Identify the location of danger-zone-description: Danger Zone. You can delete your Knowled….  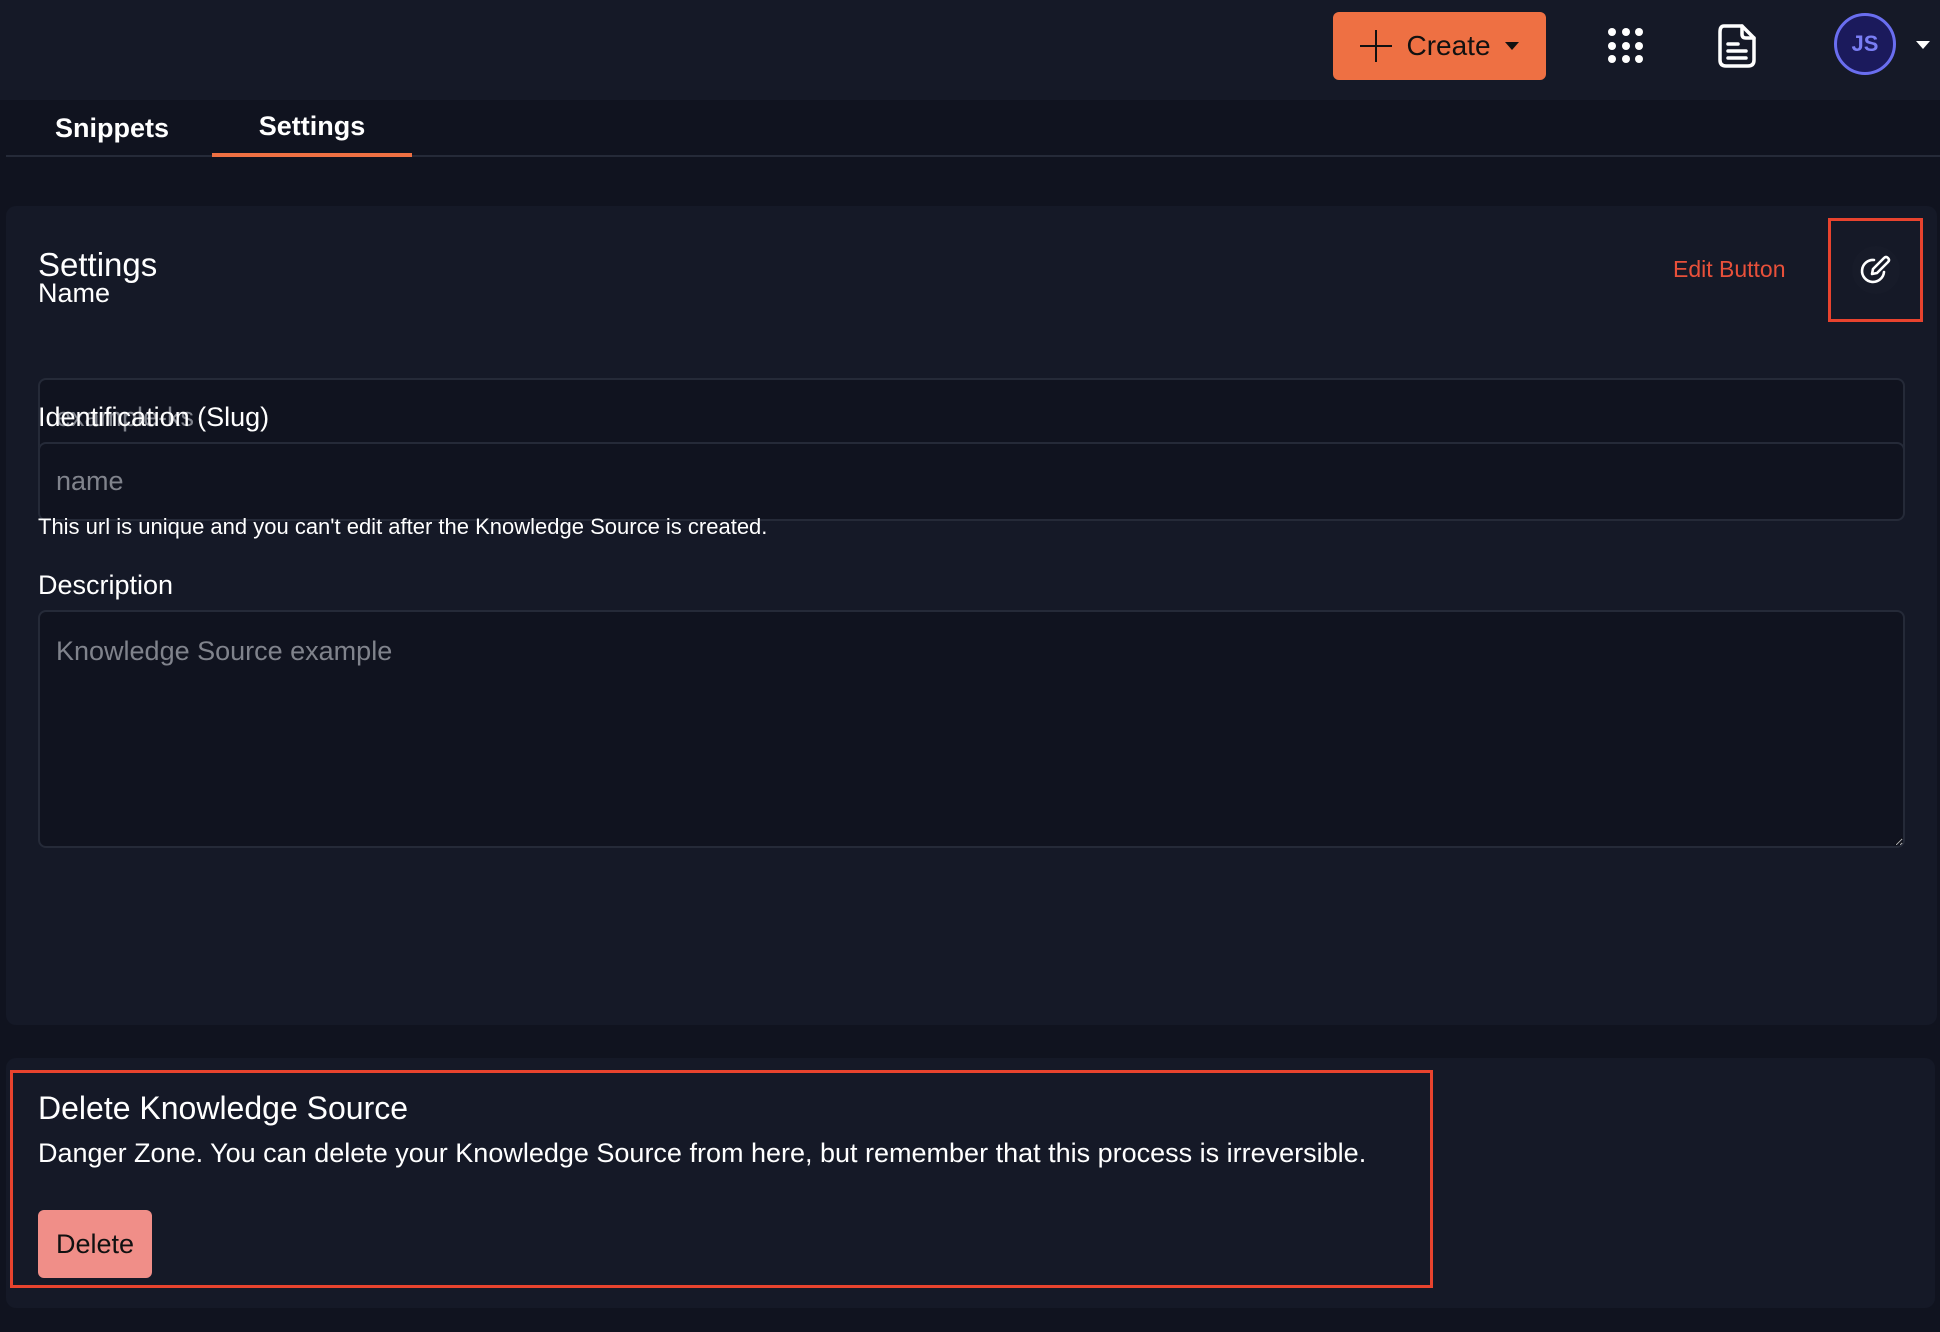
(702, 1153).